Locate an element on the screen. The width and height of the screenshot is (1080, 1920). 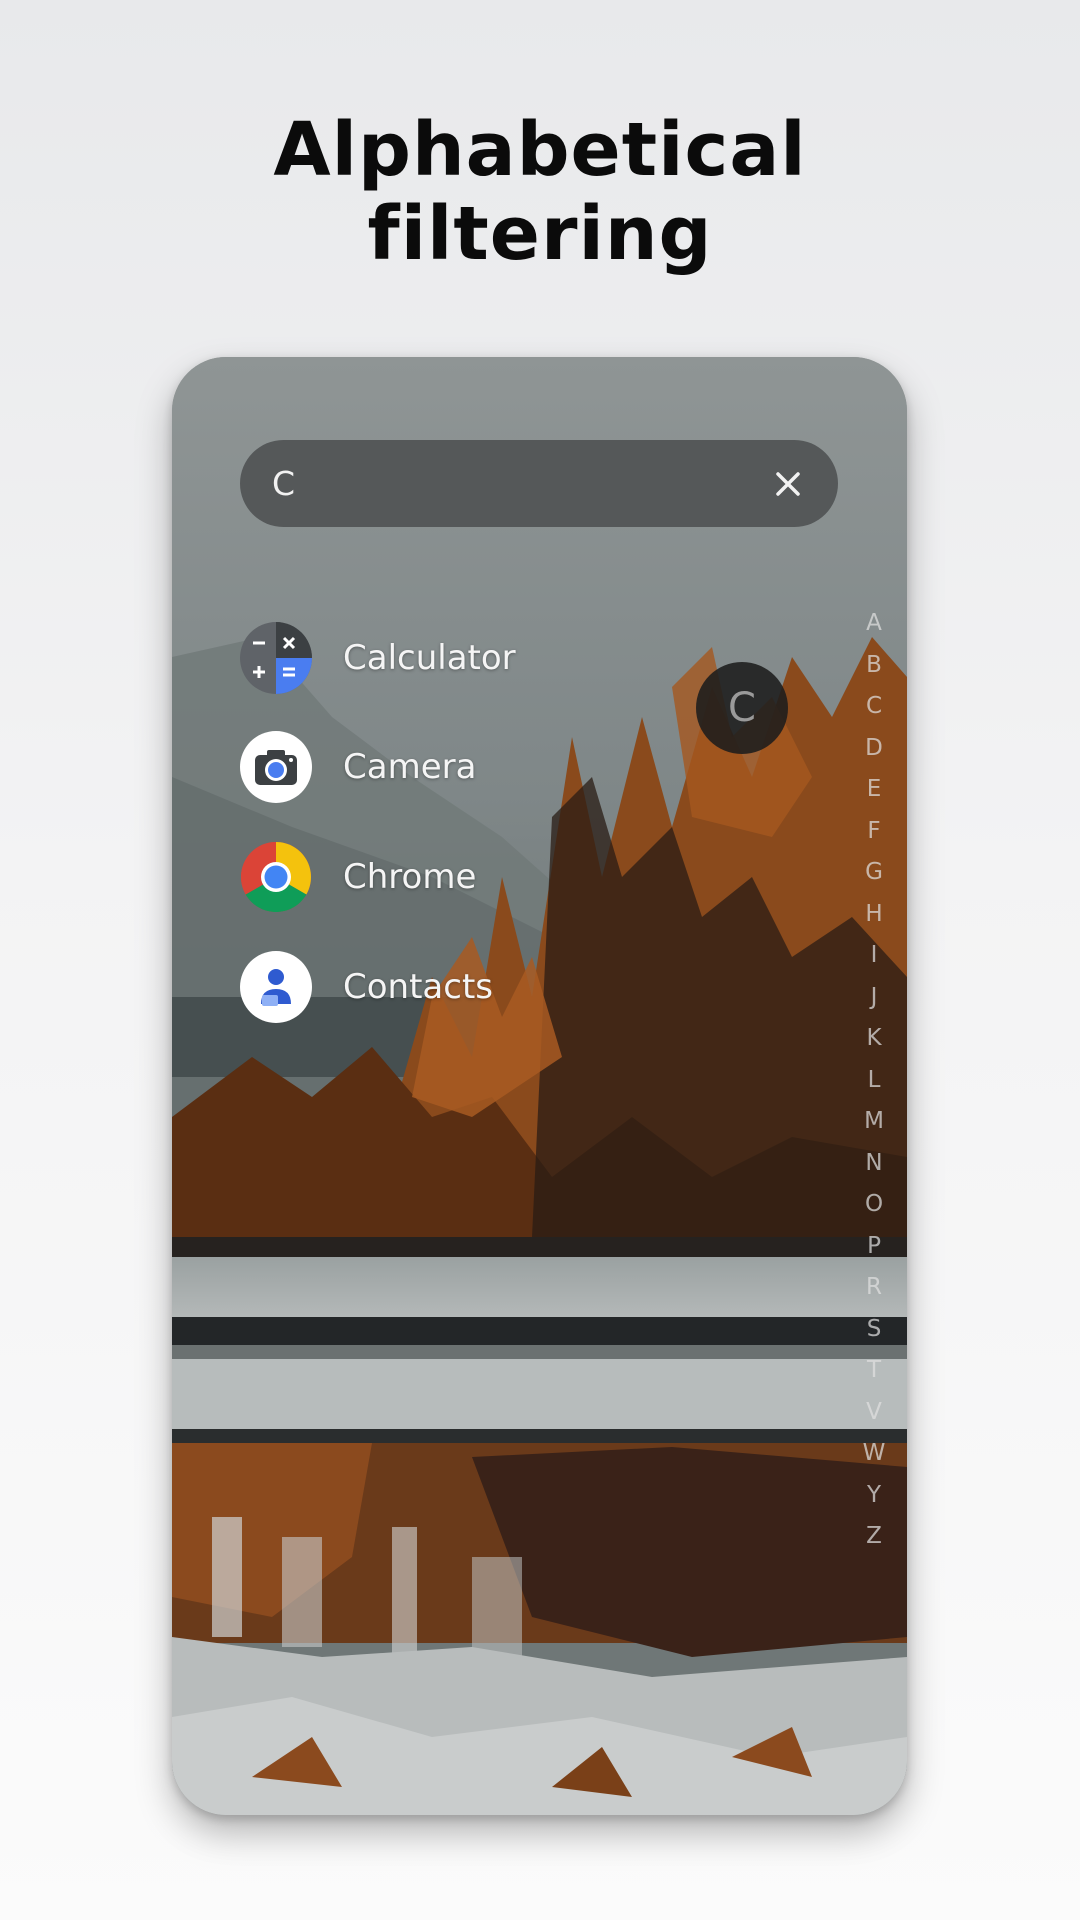
index-letter: I is located at coordinates (874, 956).